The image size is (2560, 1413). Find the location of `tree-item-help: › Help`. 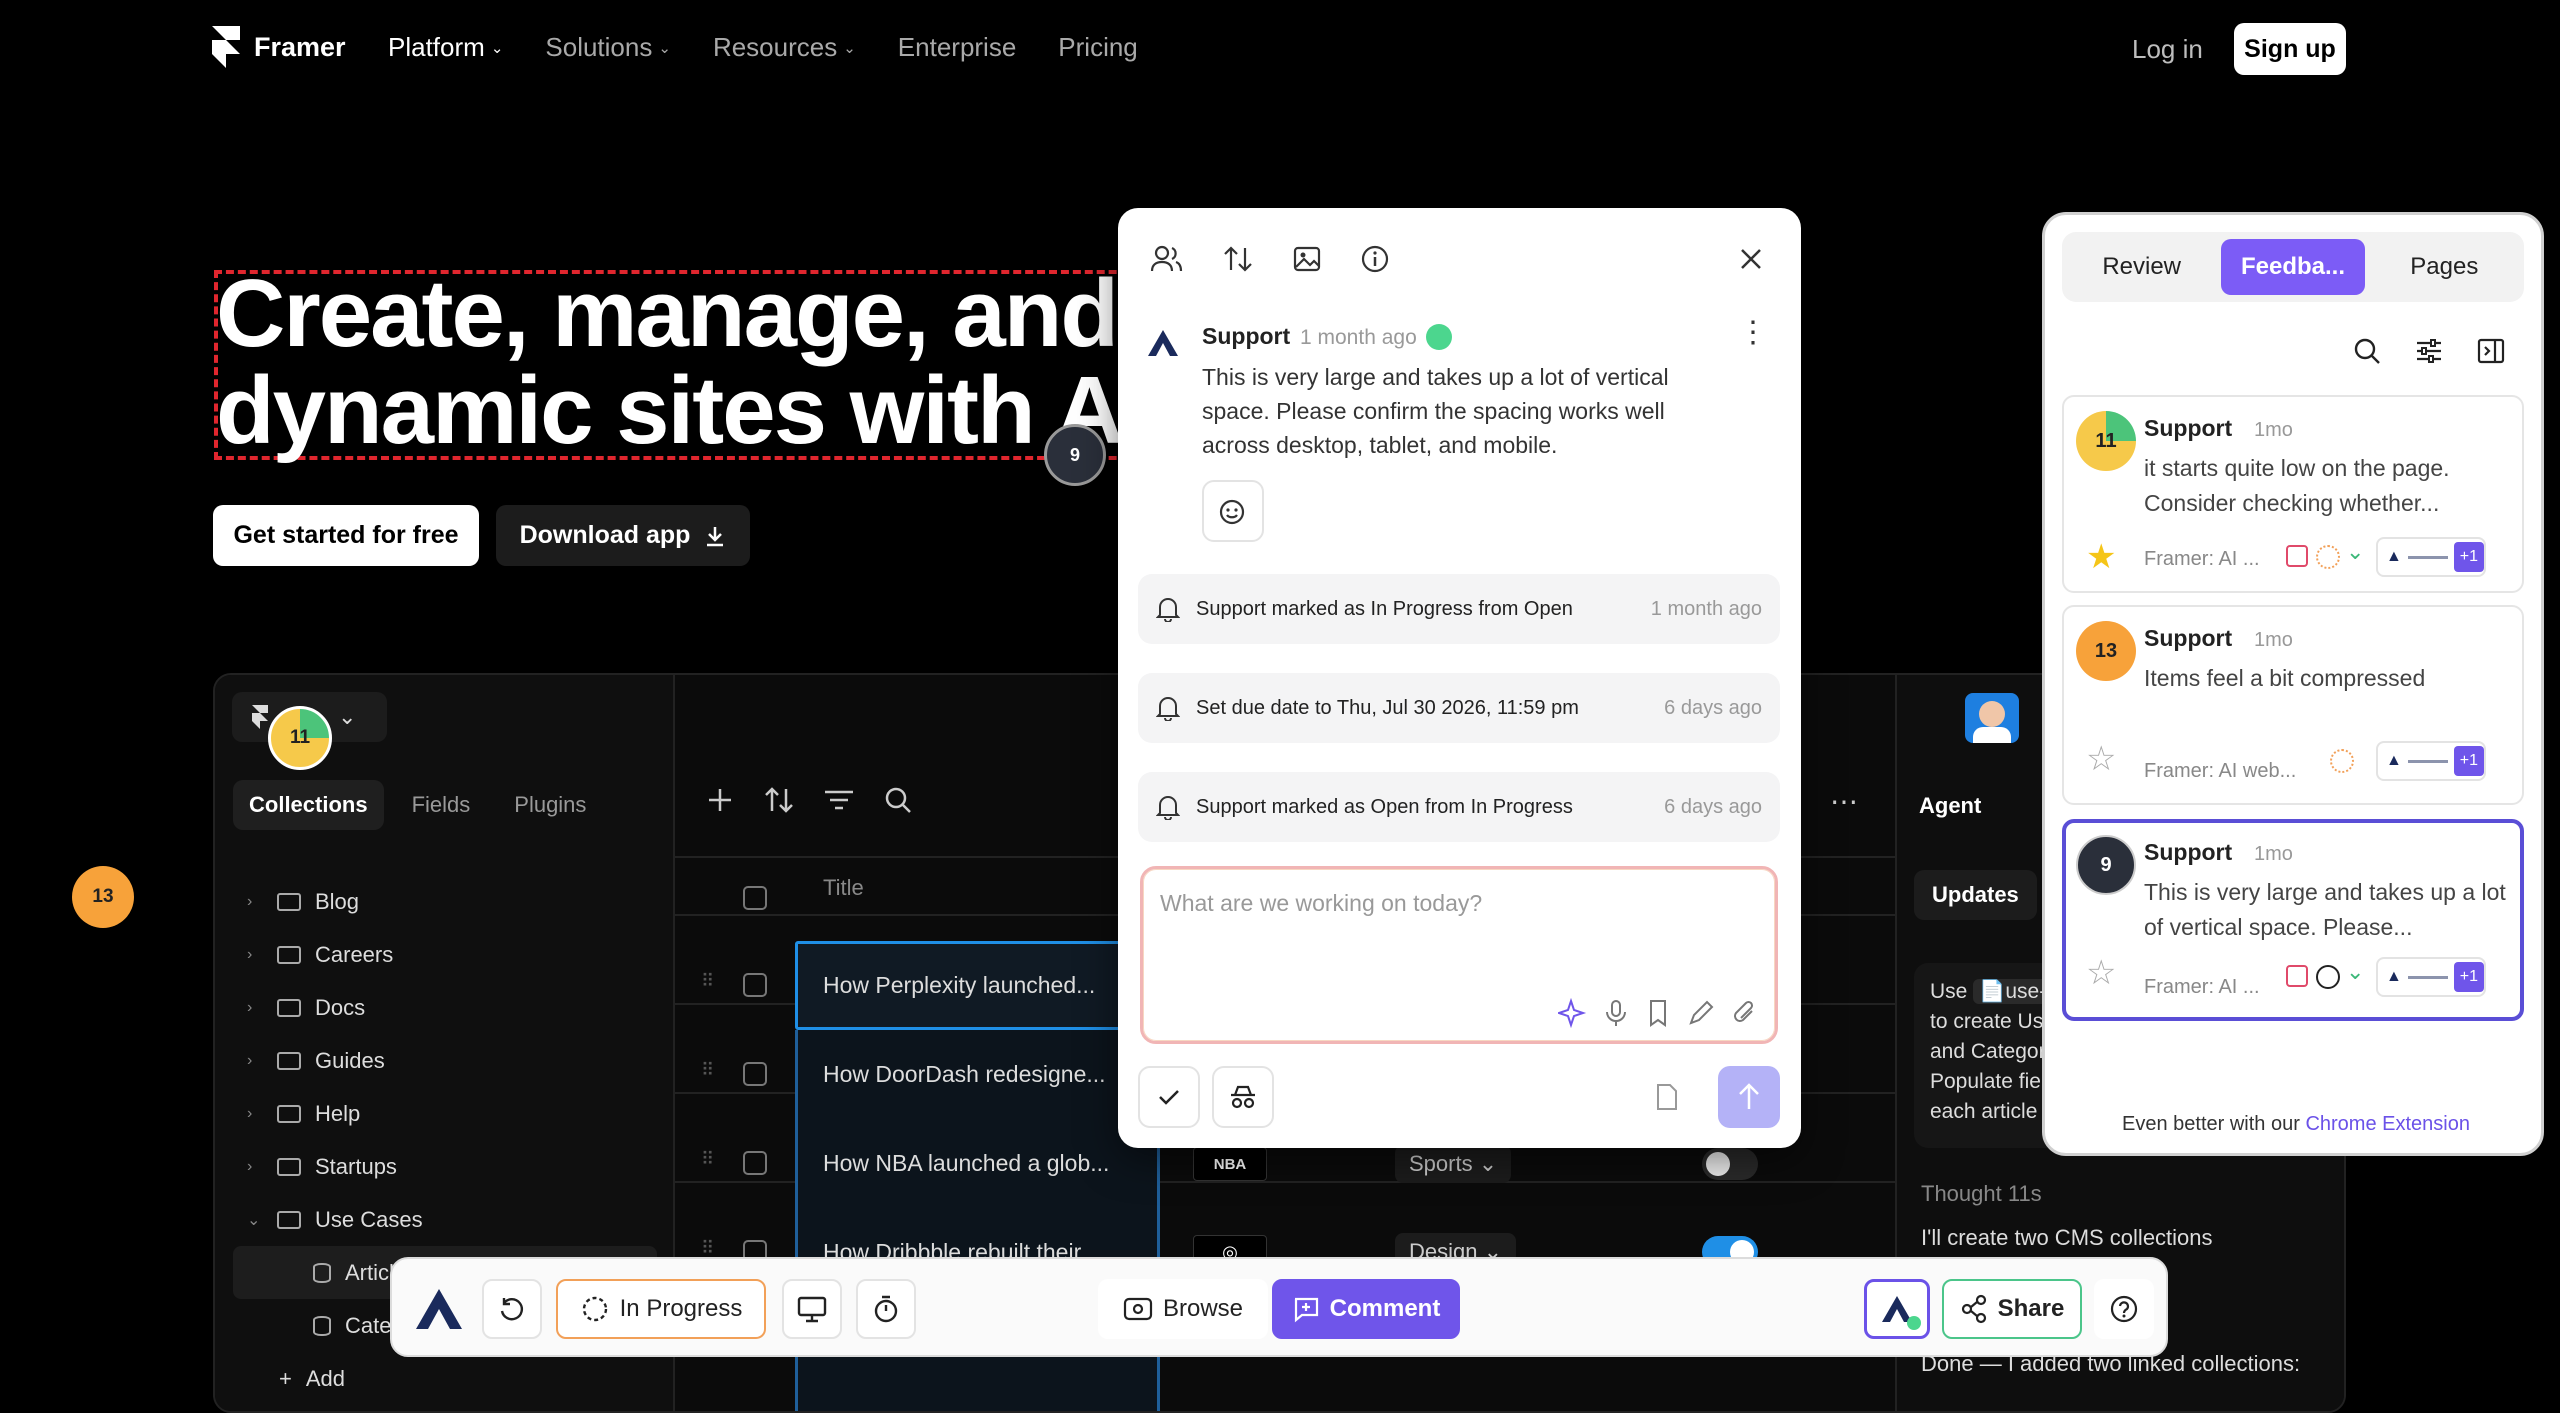

tree-item-help: › Help is located at coordinates (445, 1113).